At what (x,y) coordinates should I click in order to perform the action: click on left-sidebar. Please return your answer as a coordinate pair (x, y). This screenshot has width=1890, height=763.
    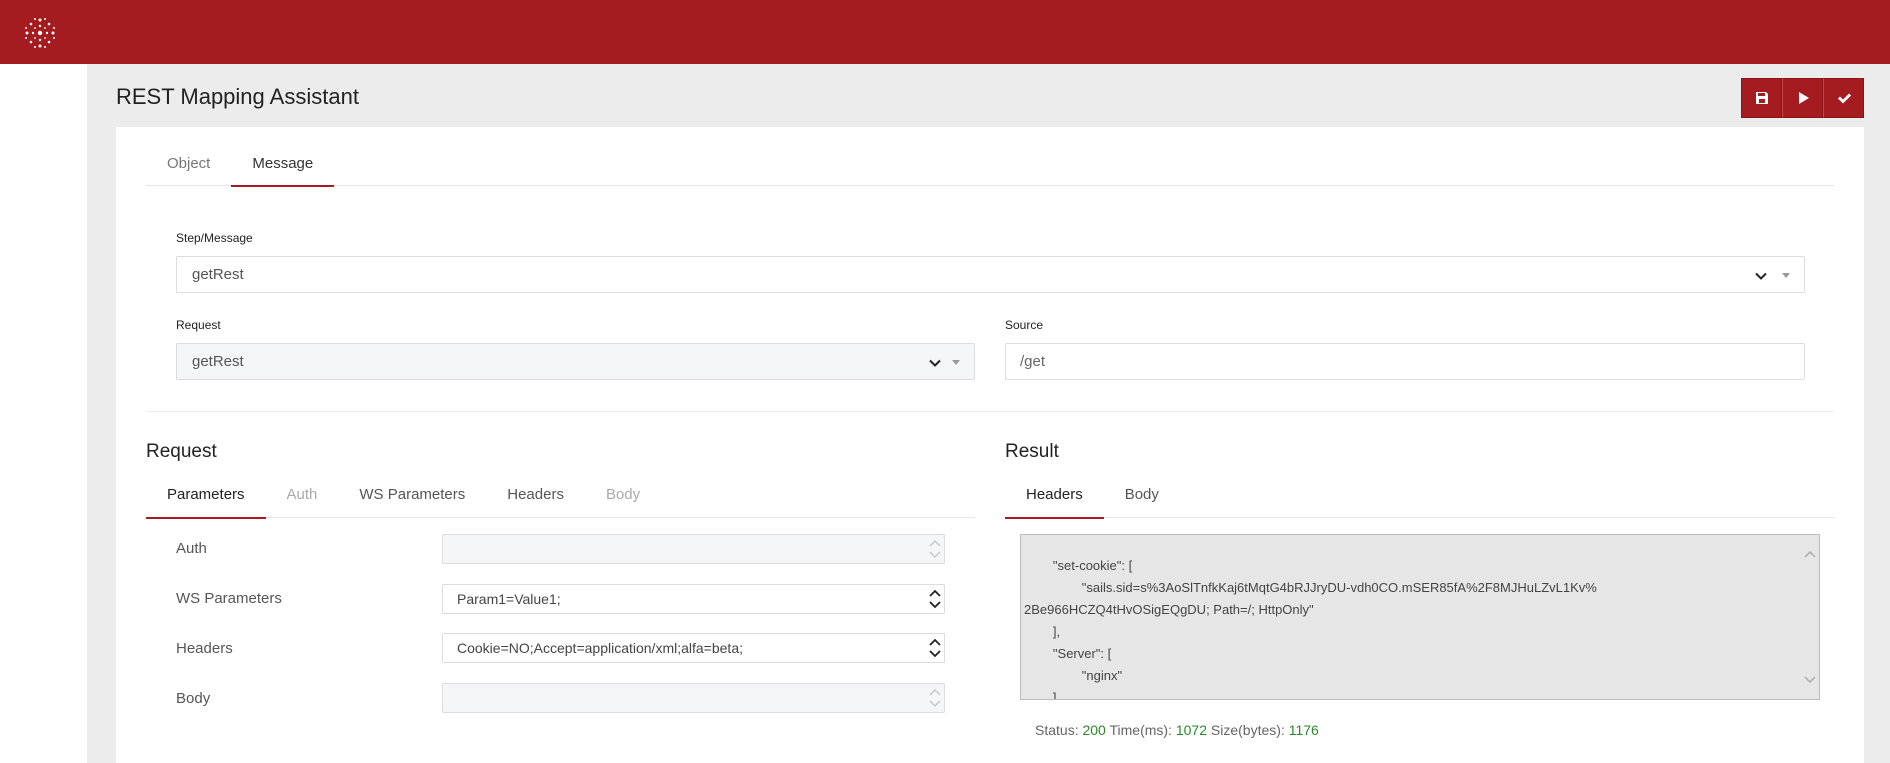
    Looking at the image, I should click on (43, 413).